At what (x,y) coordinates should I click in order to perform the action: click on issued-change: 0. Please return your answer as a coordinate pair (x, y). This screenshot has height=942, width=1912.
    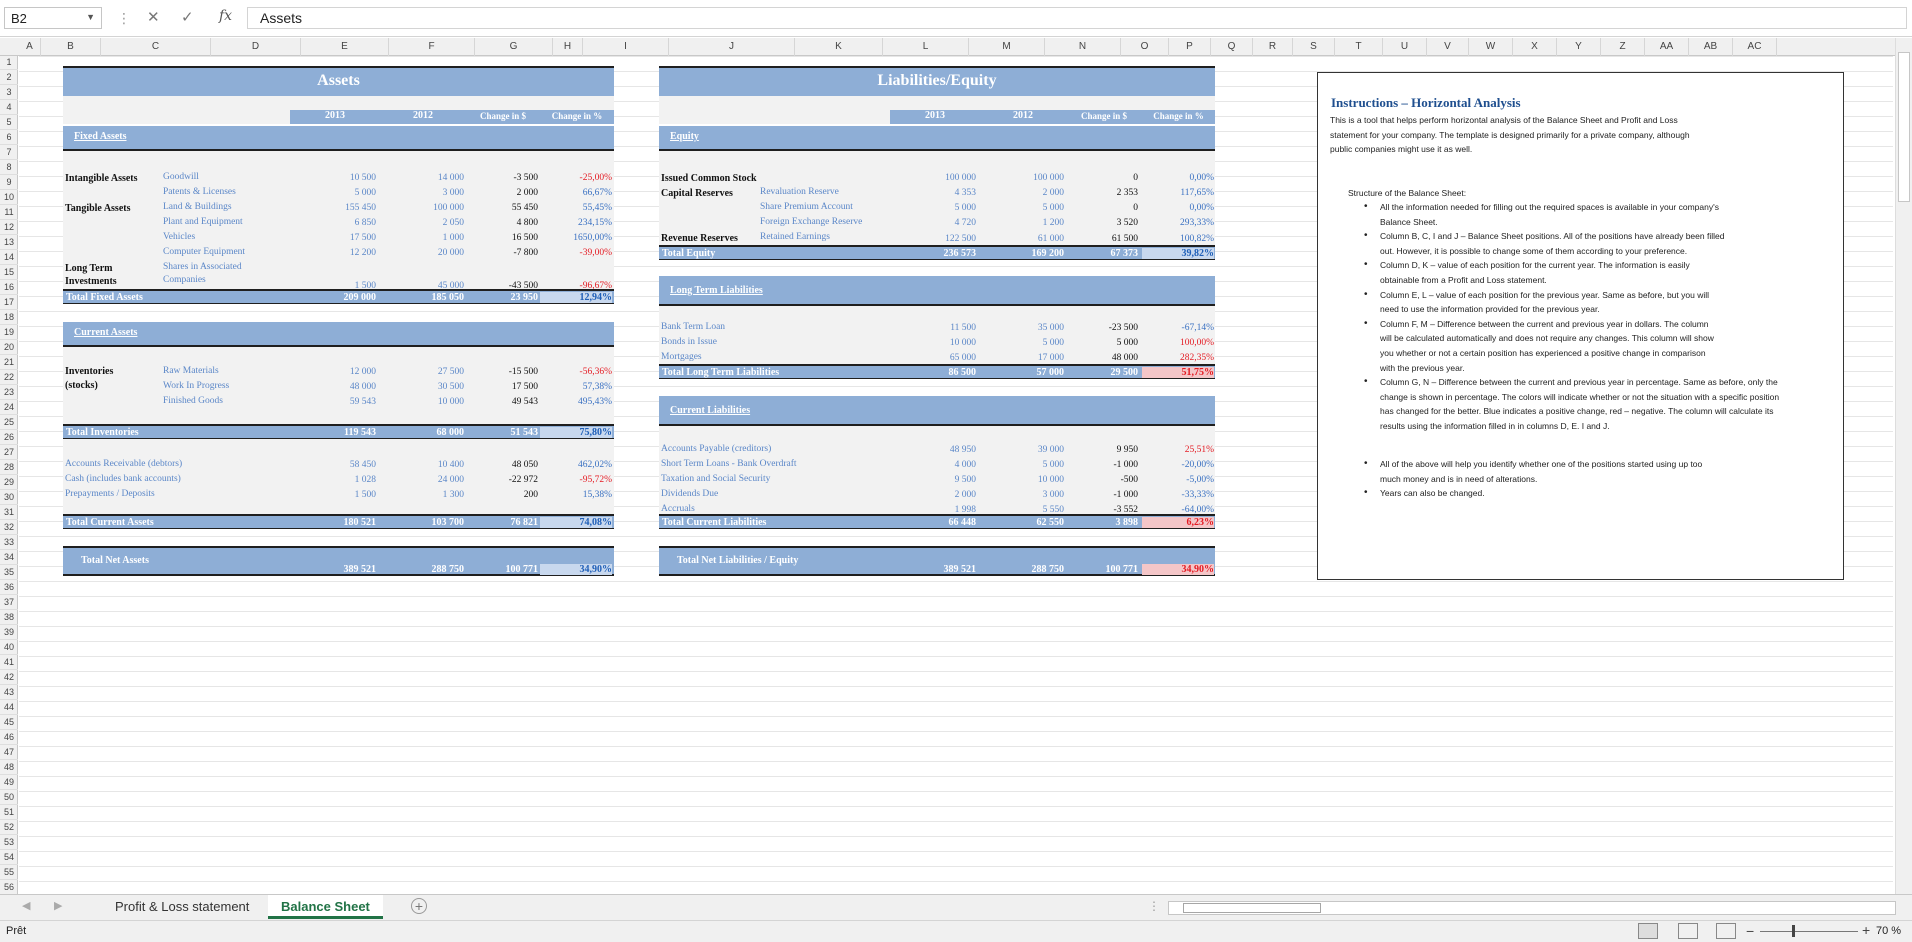
    Looking at the image, I should click on (1102, 178).